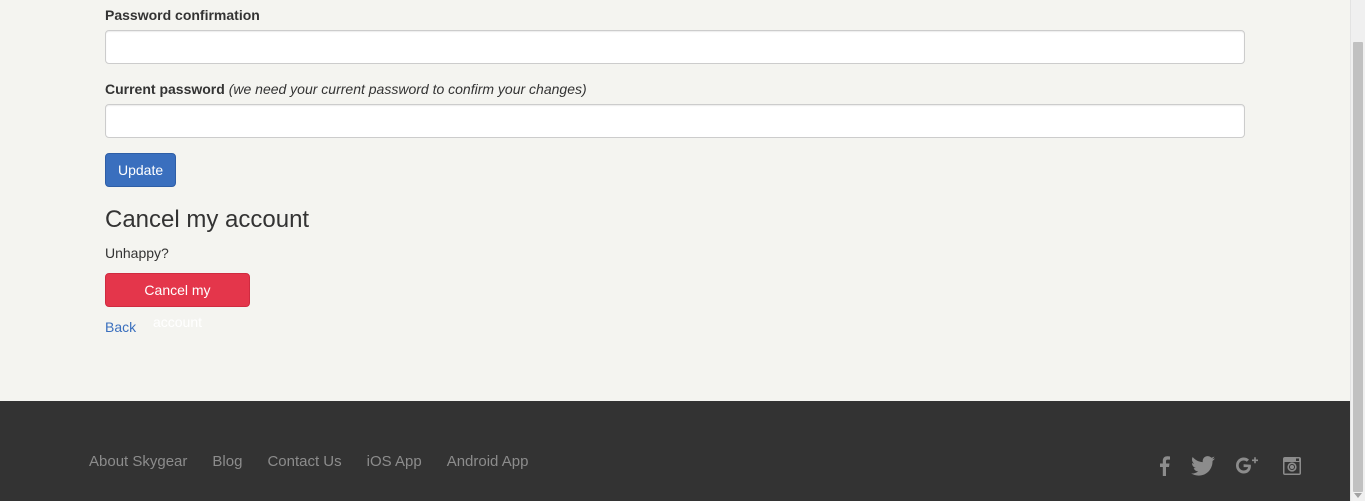 This screenshot has height=501, width=1365. Describe the element at coordinates (165, 89) in the screenshot. I see `current-password-label-text: Current password` at that location.